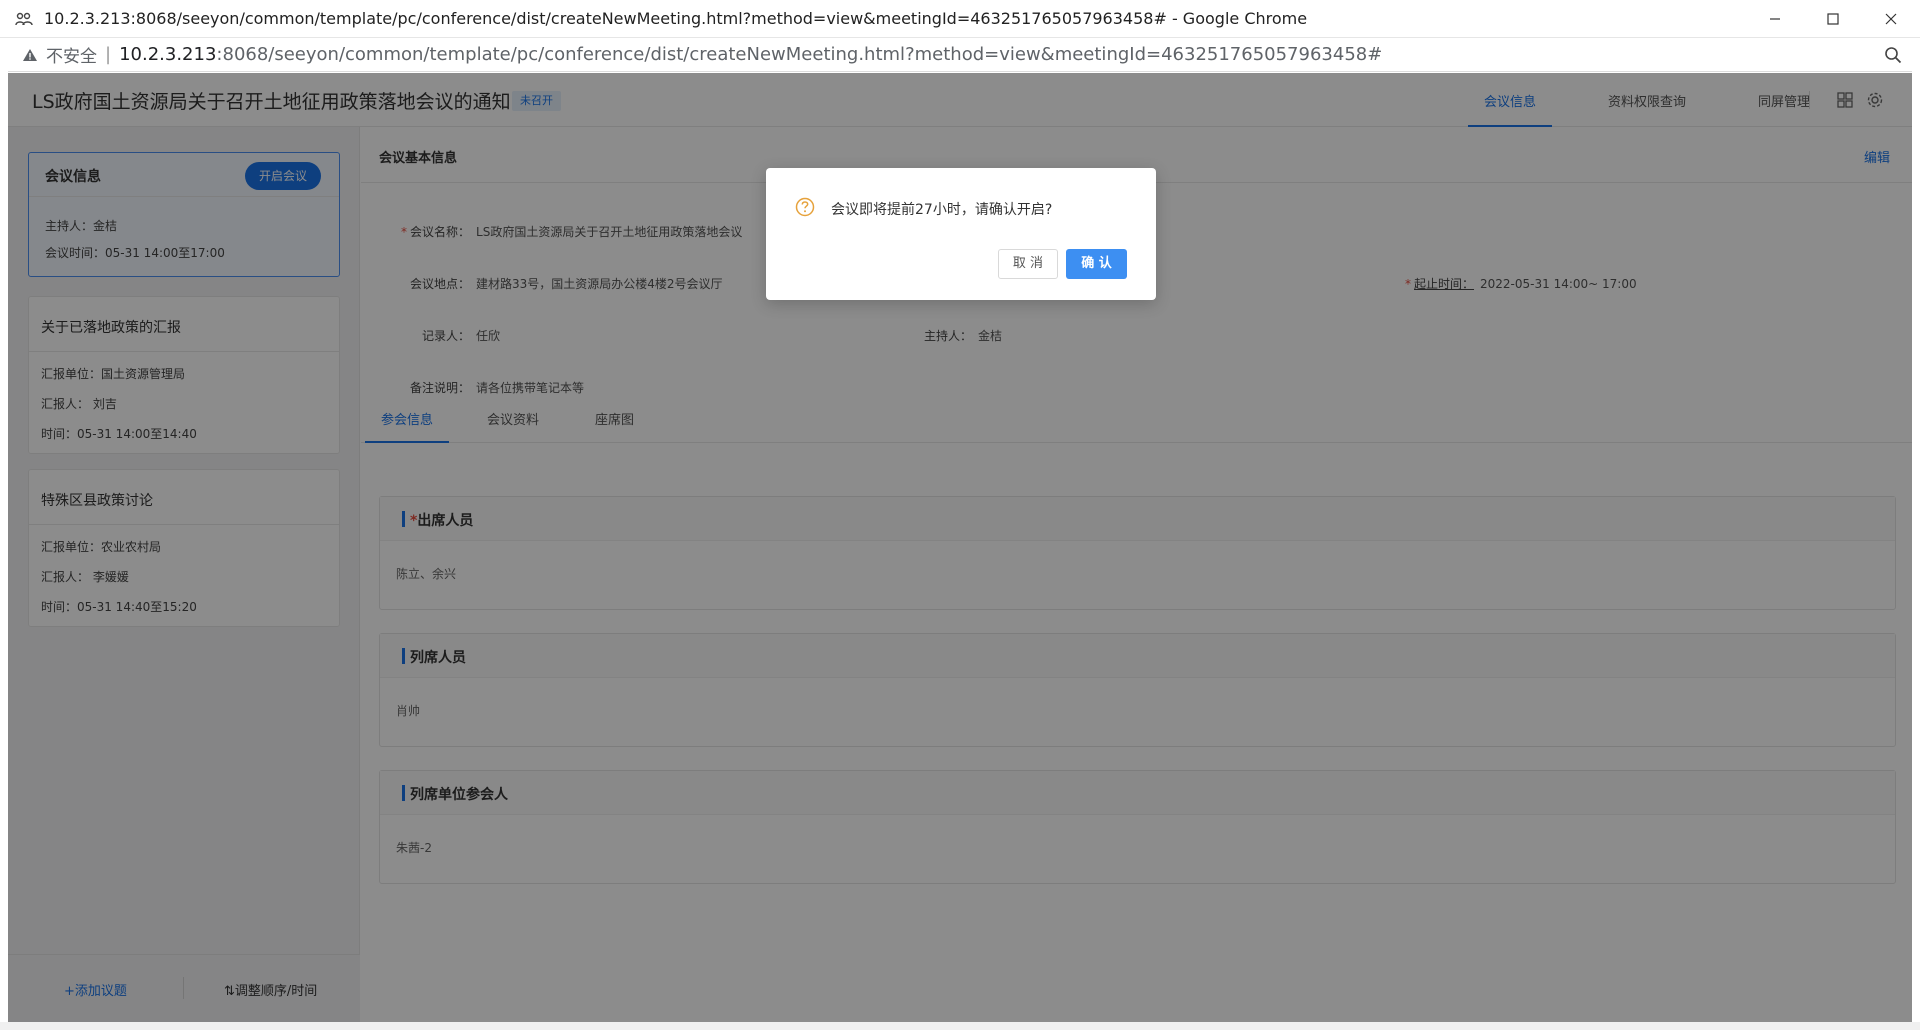 The width and height of the screenshot is (1920, 1030). Describe the element at coordinates (30, 54) in the screenshot. I see `warning-icon` at that location.